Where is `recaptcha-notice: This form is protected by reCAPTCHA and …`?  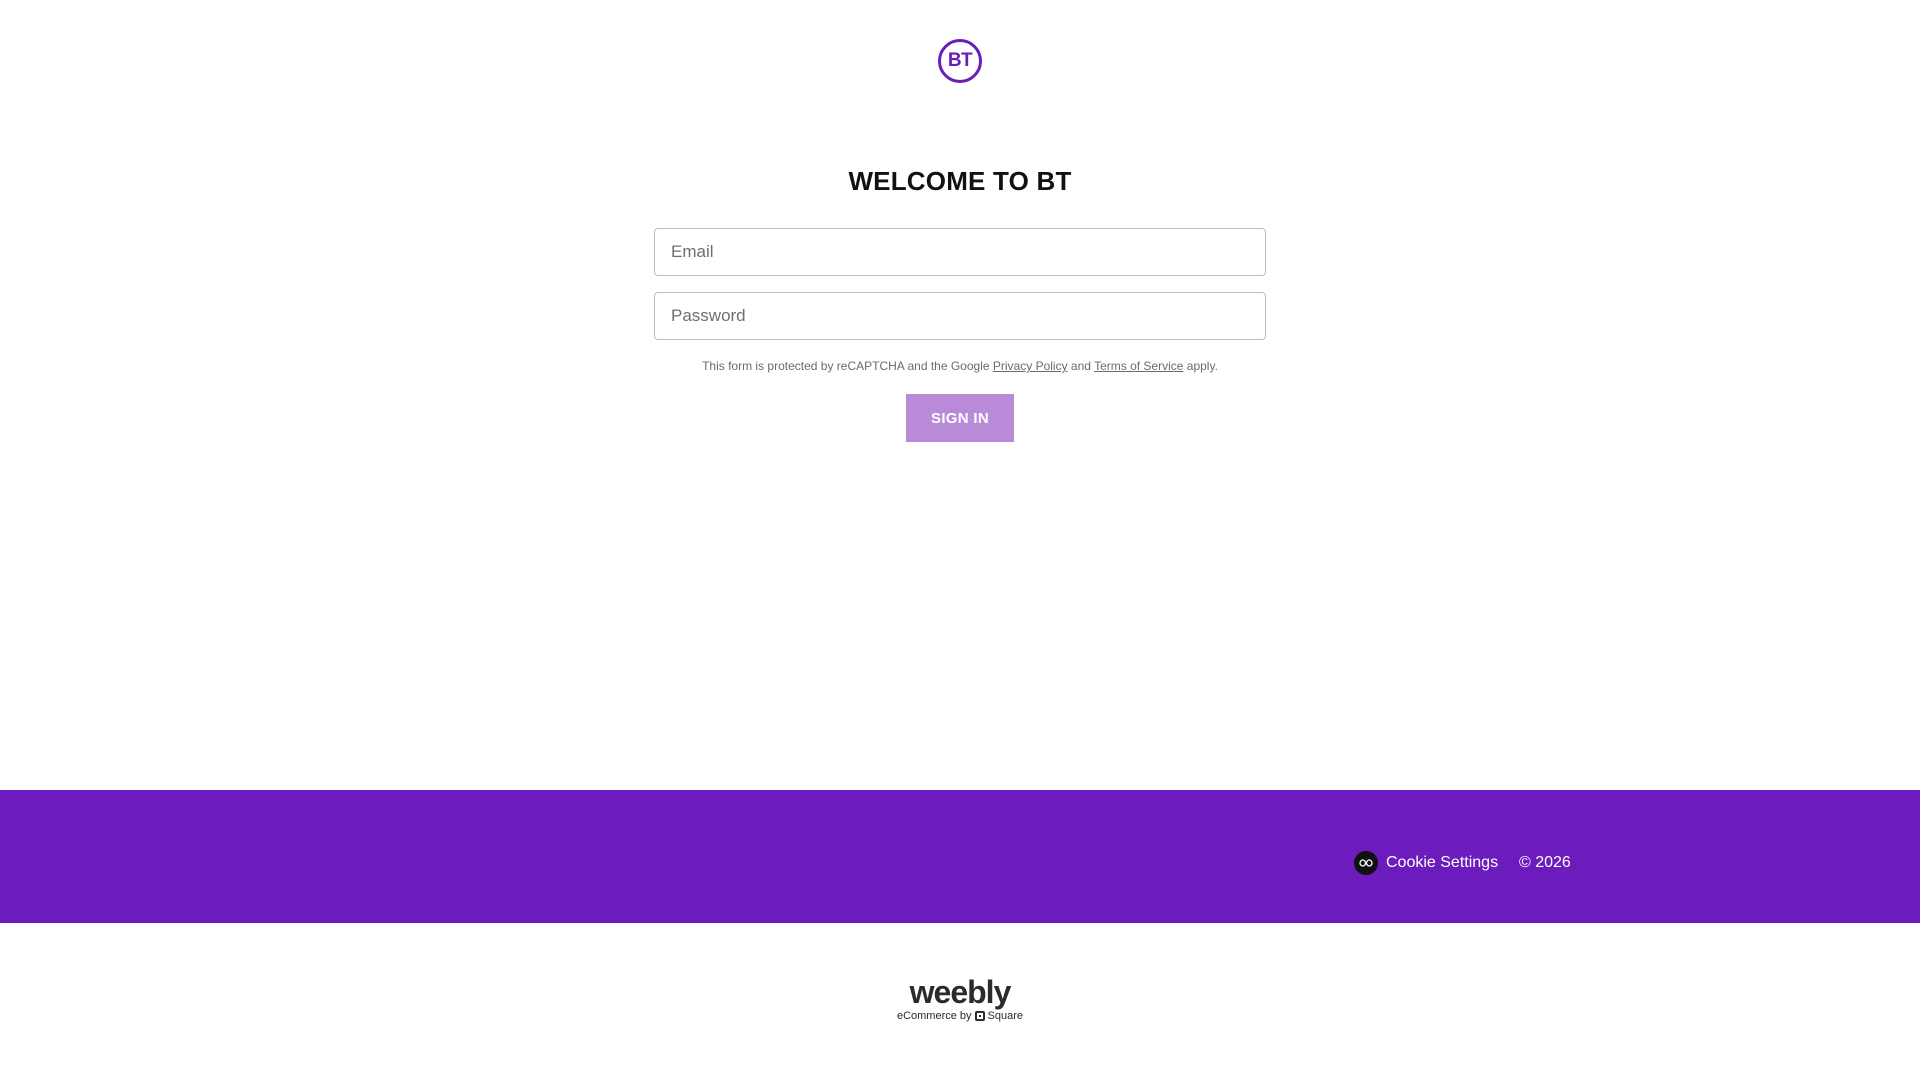 recaptcha-notice: This form is protected by reCAPTCHA and … is located at coordinates (960, 366).